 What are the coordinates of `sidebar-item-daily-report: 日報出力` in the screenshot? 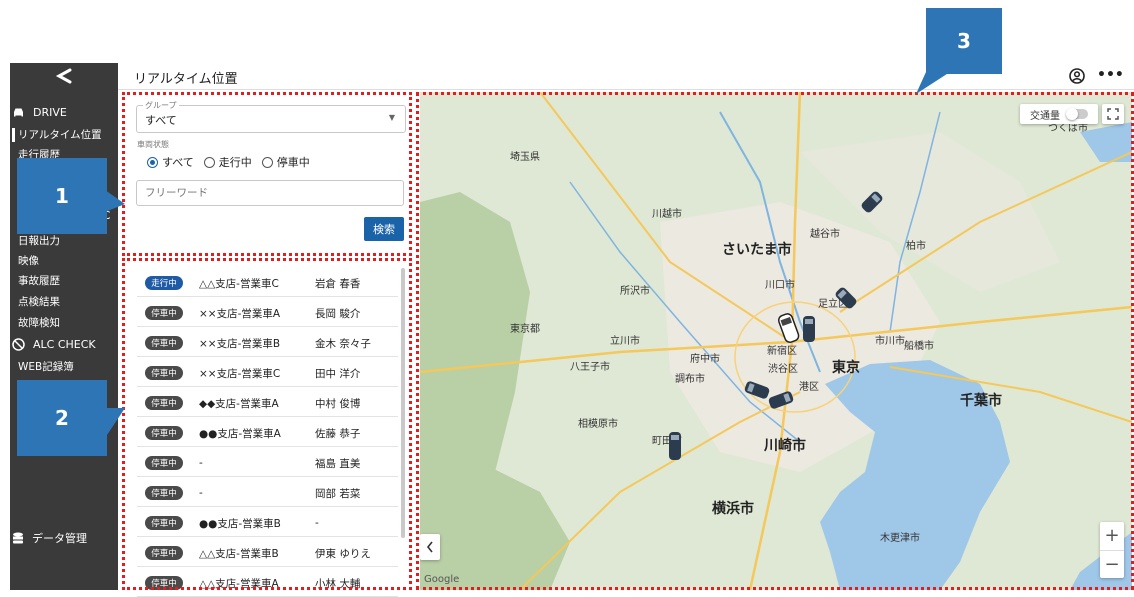 It's located at (39, 240).